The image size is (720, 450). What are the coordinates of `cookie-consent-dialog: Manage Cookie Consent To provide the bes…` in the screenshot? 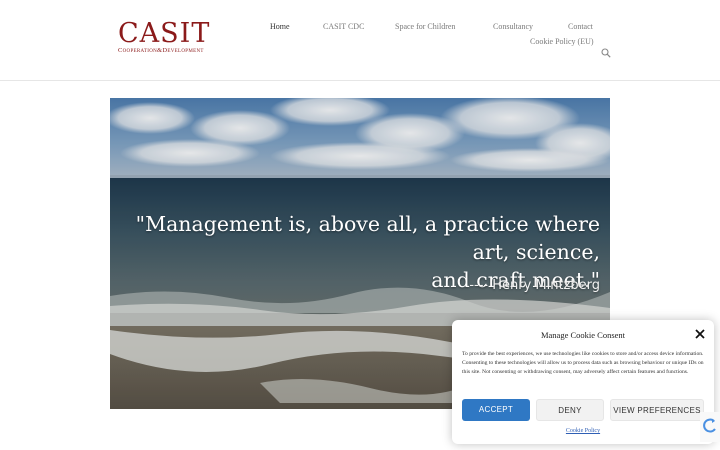 It's located at (583, 382).